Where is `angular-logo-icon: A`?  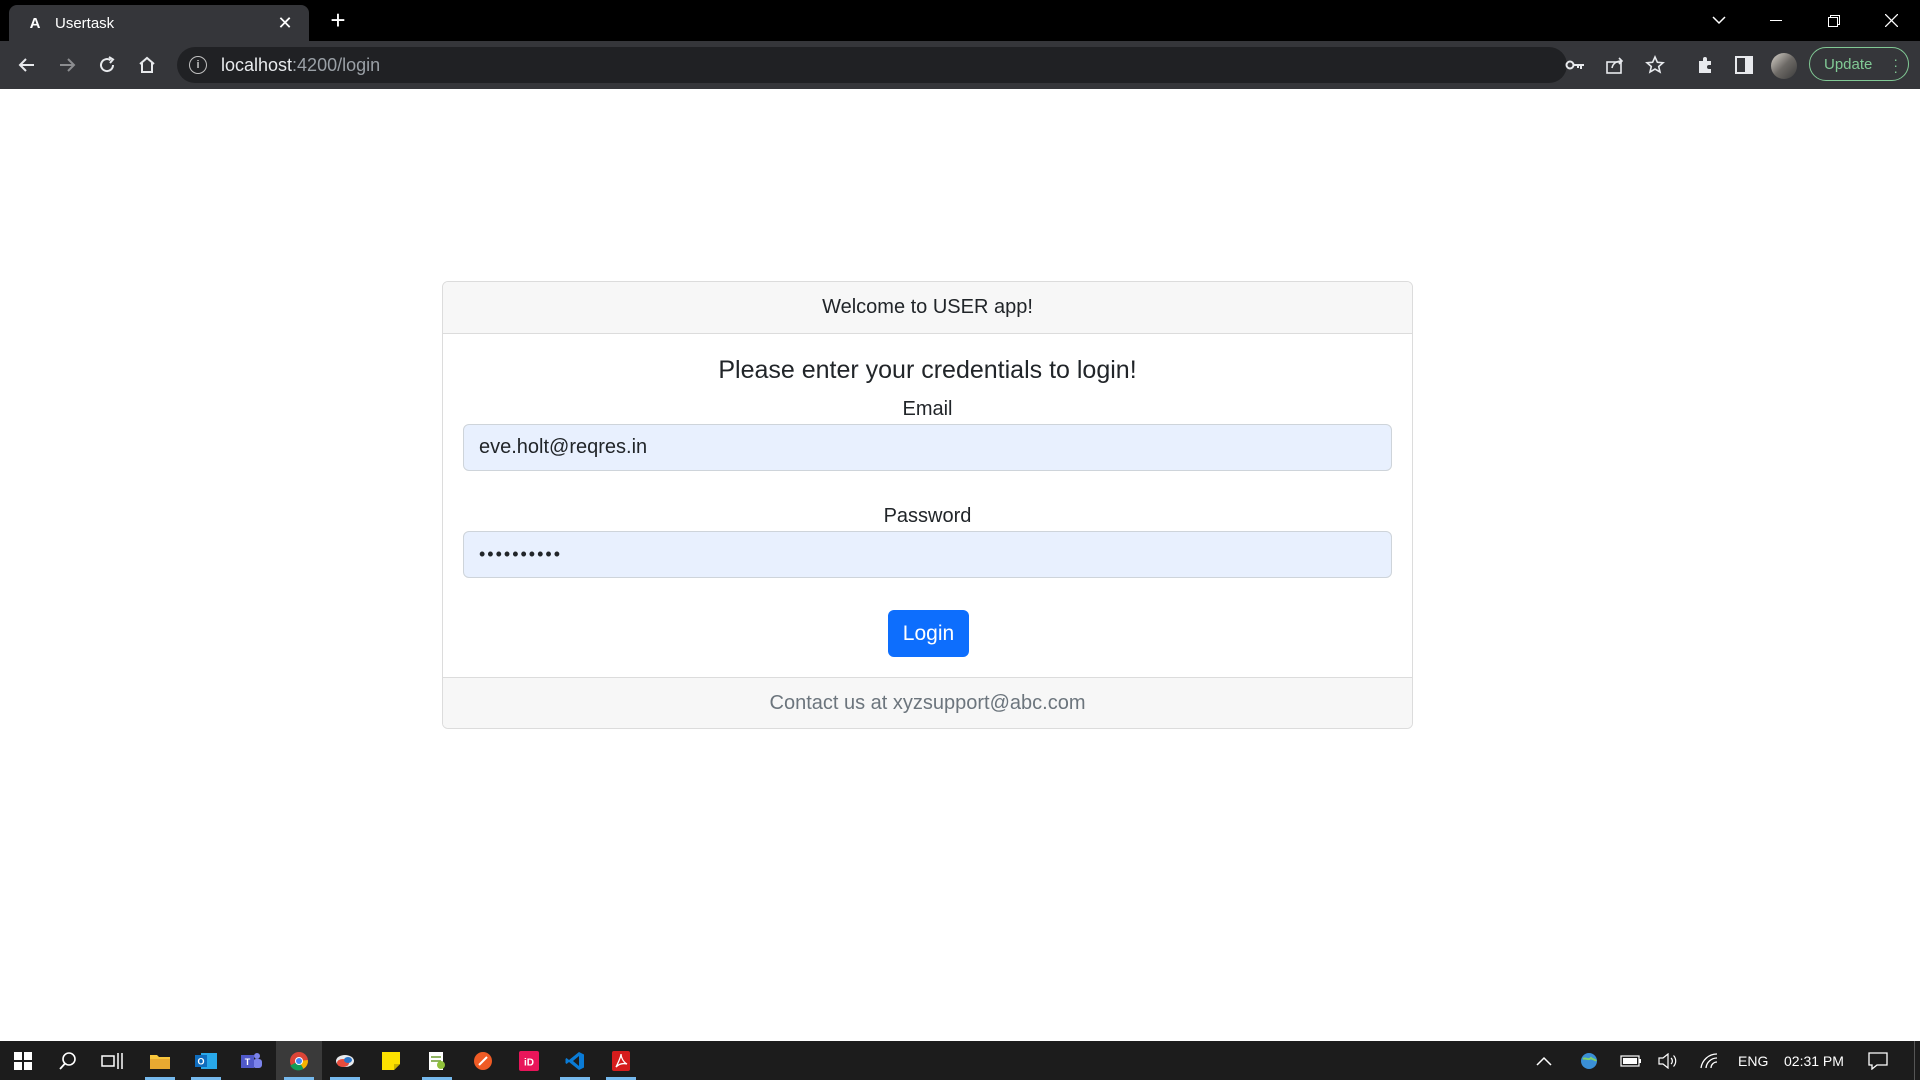 angular-logo-icon: A is located at coordinates (35, 23).